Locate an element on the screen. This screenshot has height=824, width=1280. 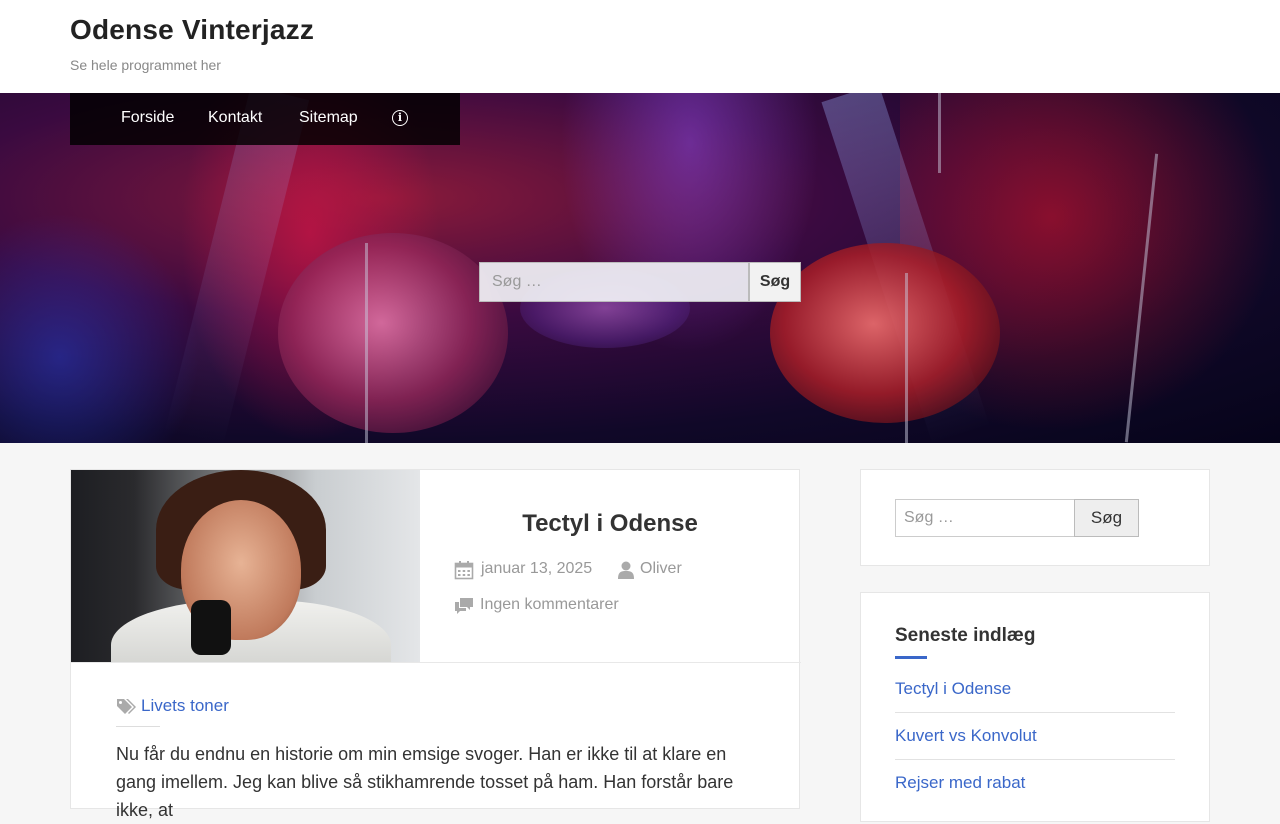
hero-search-input is located at coordinates (614, 282).